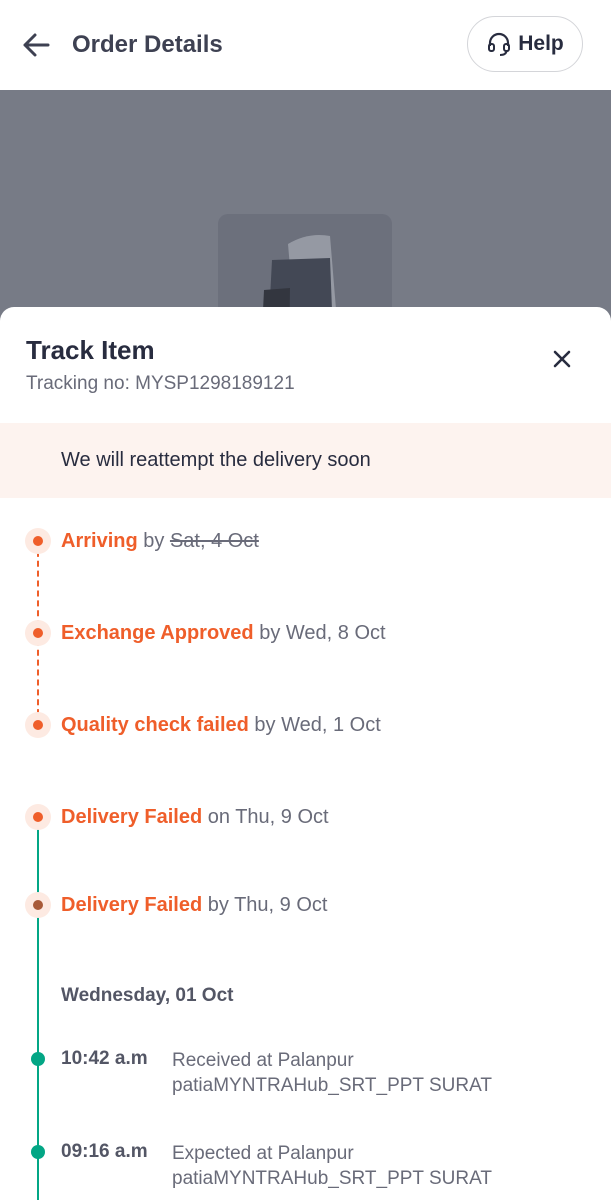 The height and width of the screenshot is (1200, 611). Describe the element at coordinates (160, 383) in the screenshot. I see `tracking-number: Tracking no: MYSP1298189121` at that location.